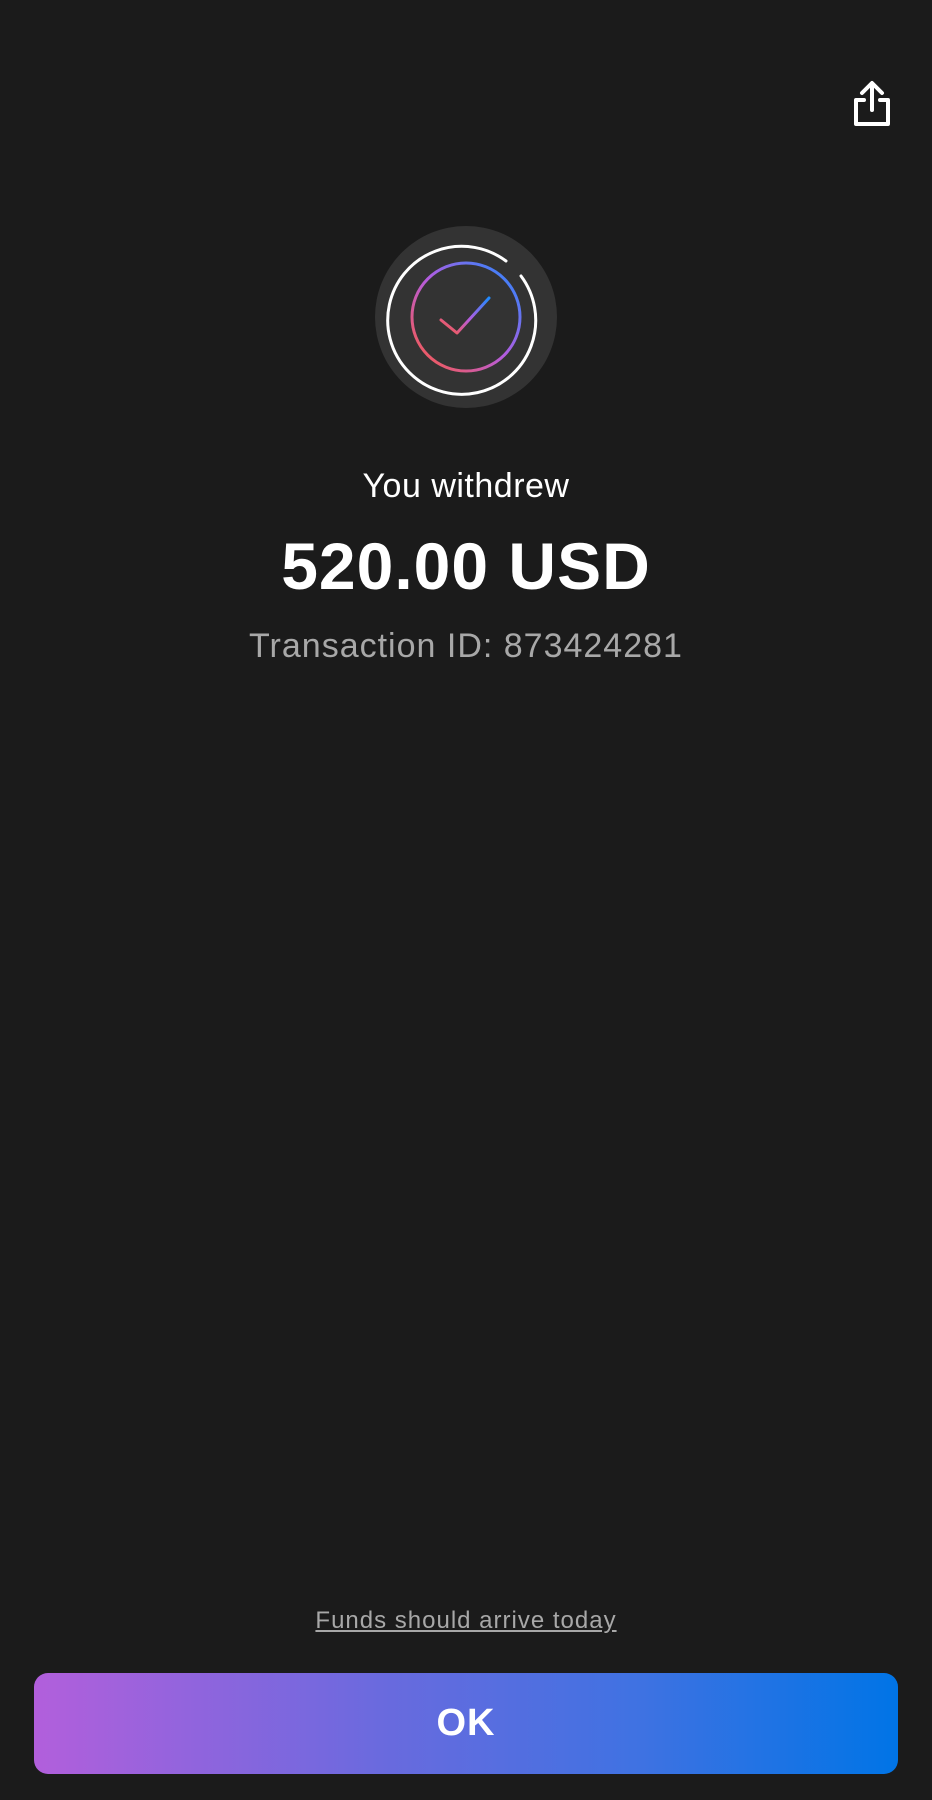  Describe the element at coordinates (466, 486) in the screenshot. I see `withdrew-label: You withdrew` at that location.